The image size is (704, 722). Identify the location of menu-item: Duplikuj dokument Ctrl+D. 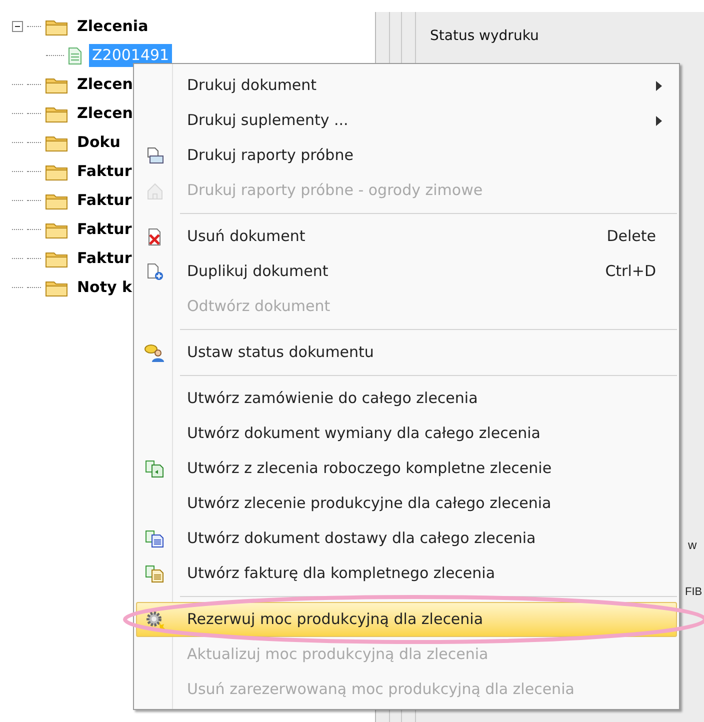
(406, 271).